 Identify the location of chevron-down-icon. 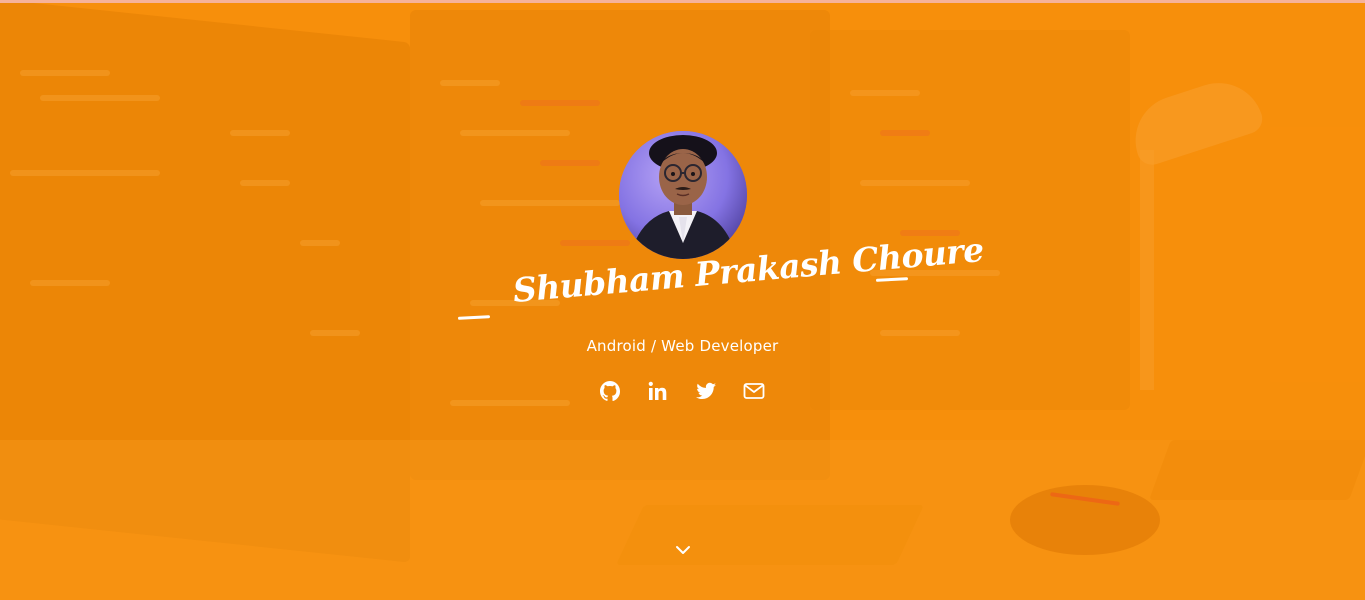
(683, 550).